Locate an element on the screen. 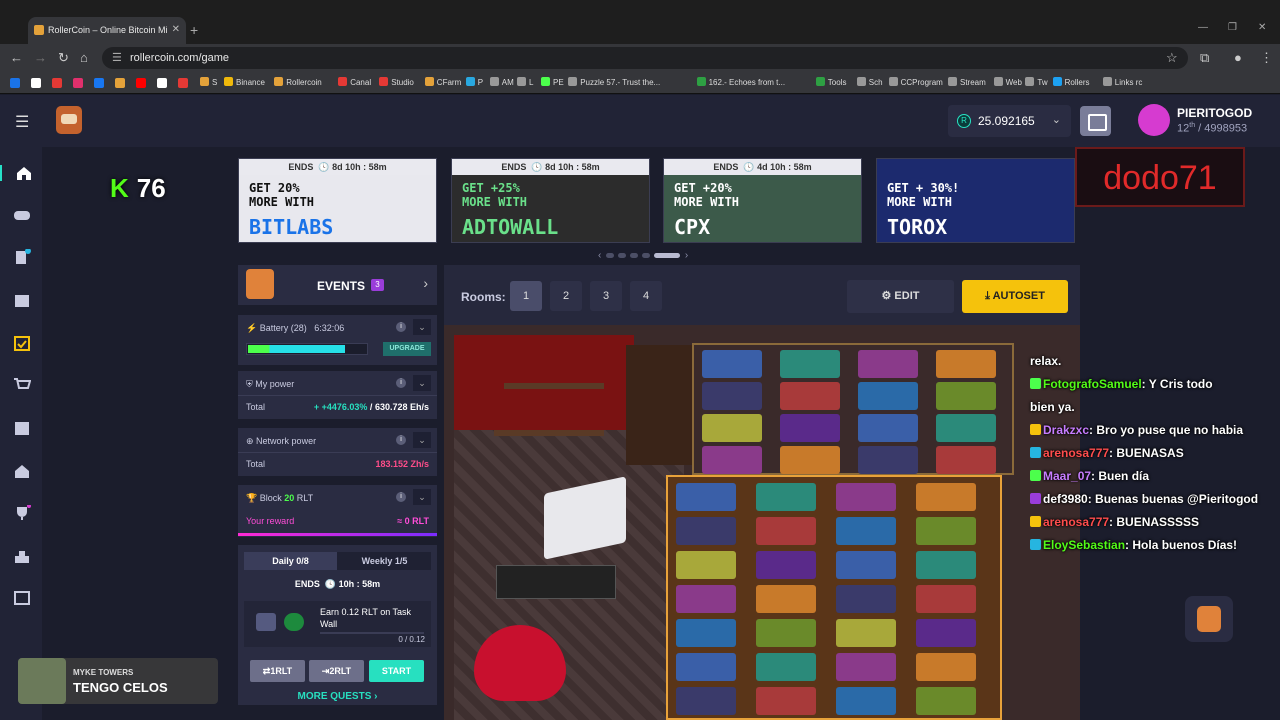  bookmark-item: Links rc is located at coordinates (1122, 82).